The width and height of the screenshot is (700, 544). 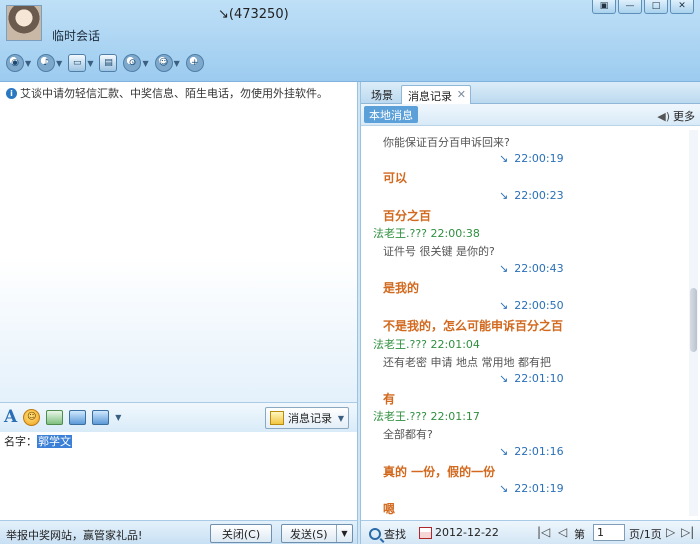 I want to click on last-page-icon: ▷|, so click(x=687, y=532).